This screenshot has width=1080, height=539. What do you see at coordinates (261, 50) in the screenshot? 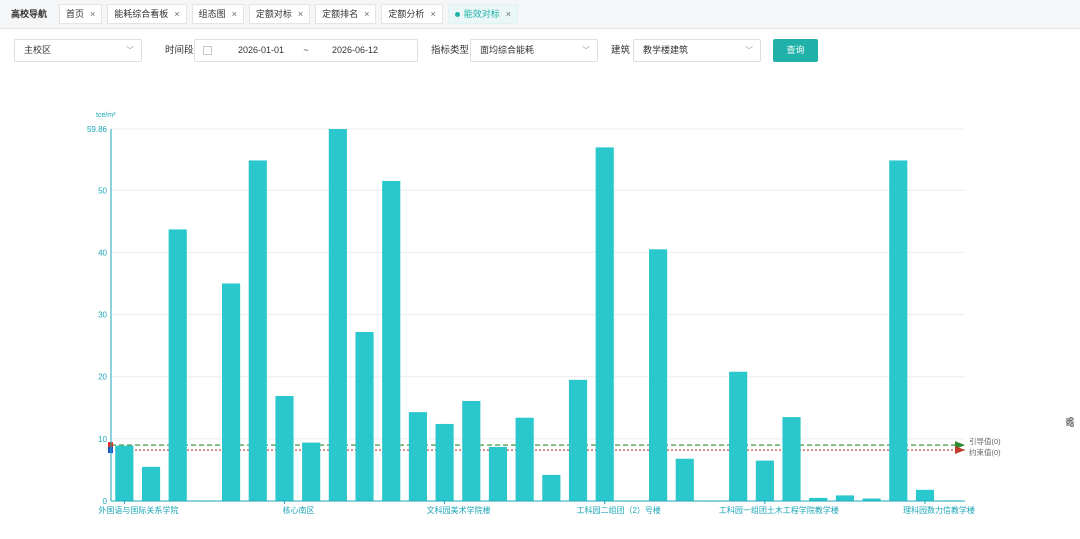
I see `date-start: 2026-01-01` at bounding box center [261, 50].